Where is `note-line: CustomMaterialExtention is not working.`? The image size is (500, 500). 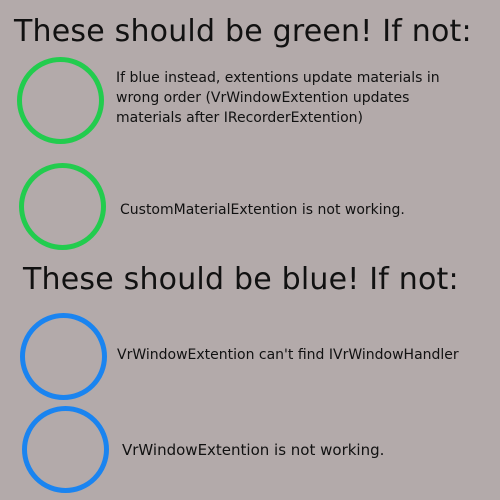 note-line: CustomMaterialExtention is not working. is located at coordinates (262, 210).